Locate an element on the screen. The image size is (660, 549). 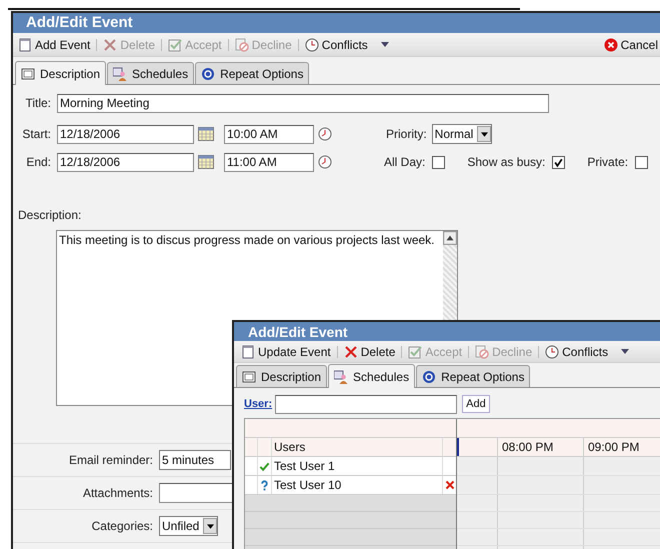
toolbar-button: Delete is located at coordinates (370, 351).